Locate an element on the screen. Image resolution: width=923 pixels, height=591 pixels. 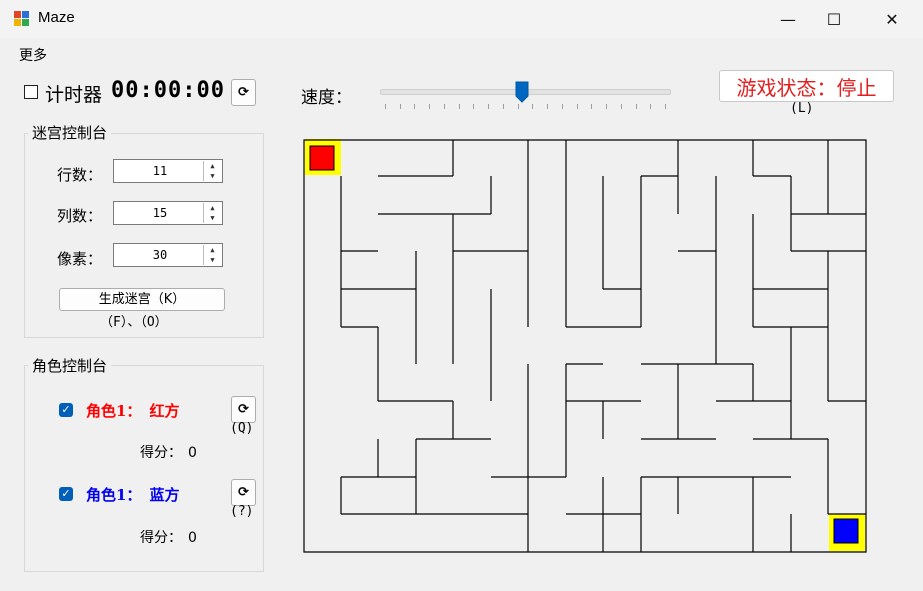
minimize-button: — is located at coordinates (788, 19).